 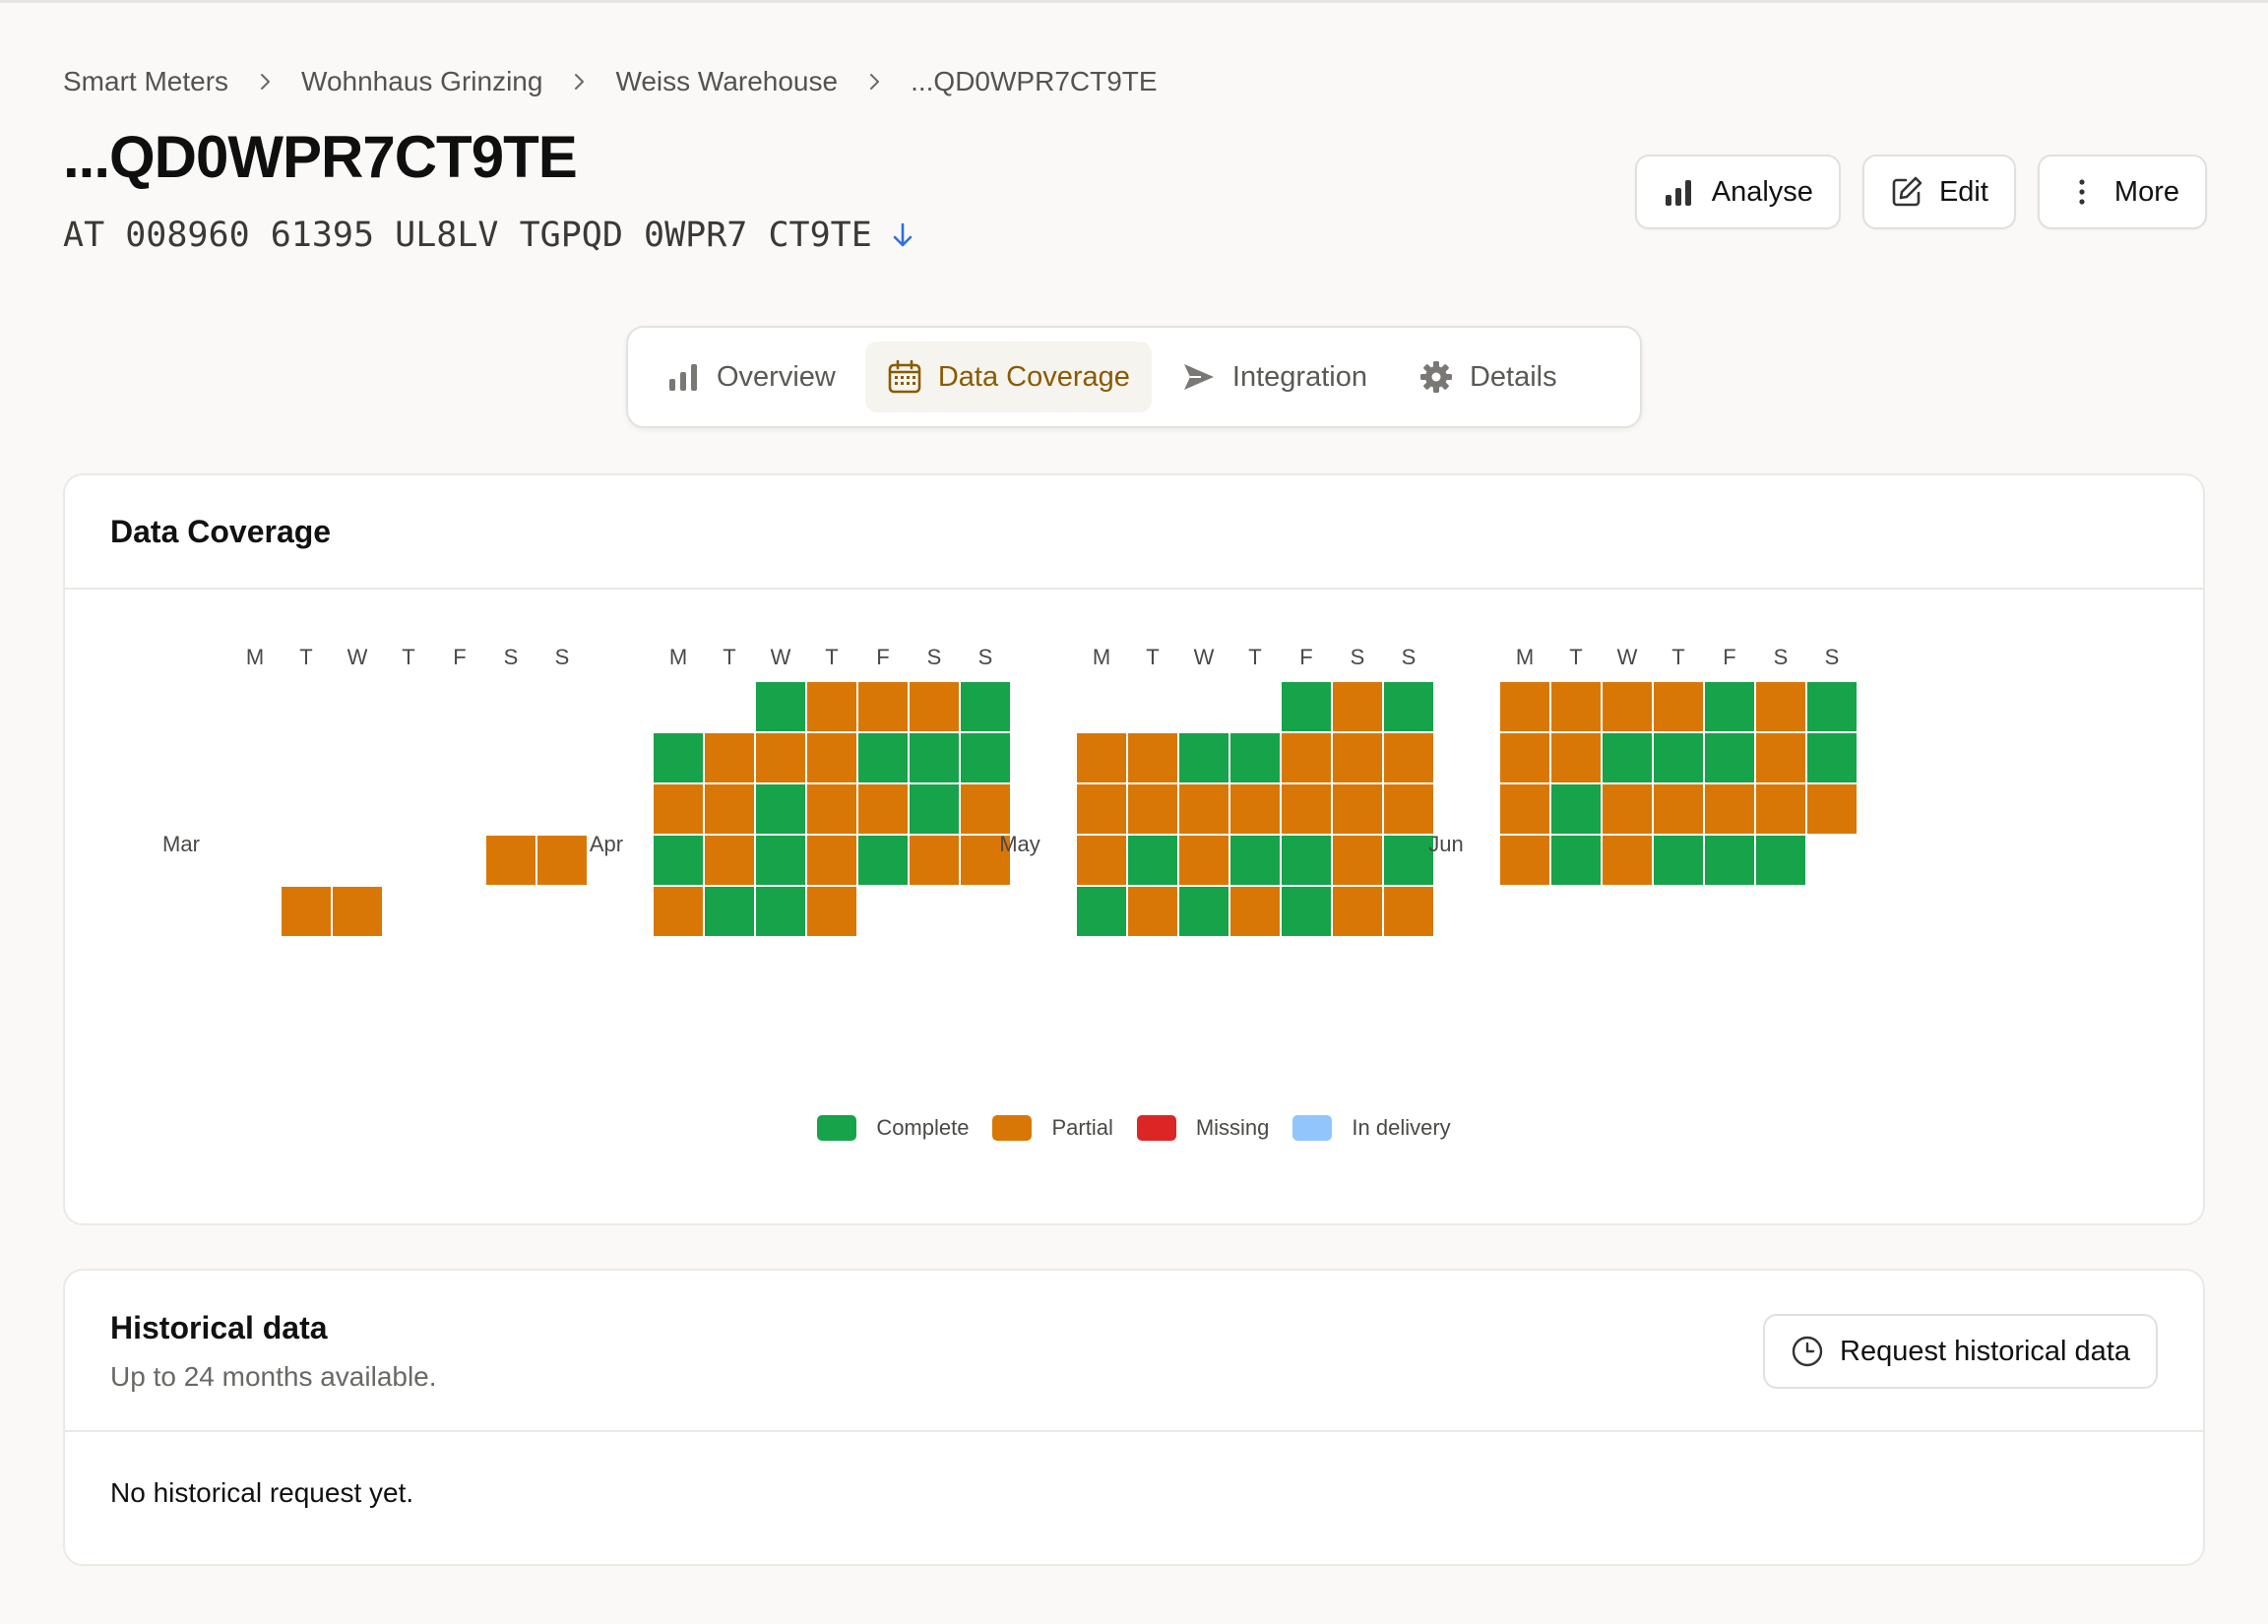 I want to click on request-historical-data-button: Request historical data, so click(x=1960, y=1351).